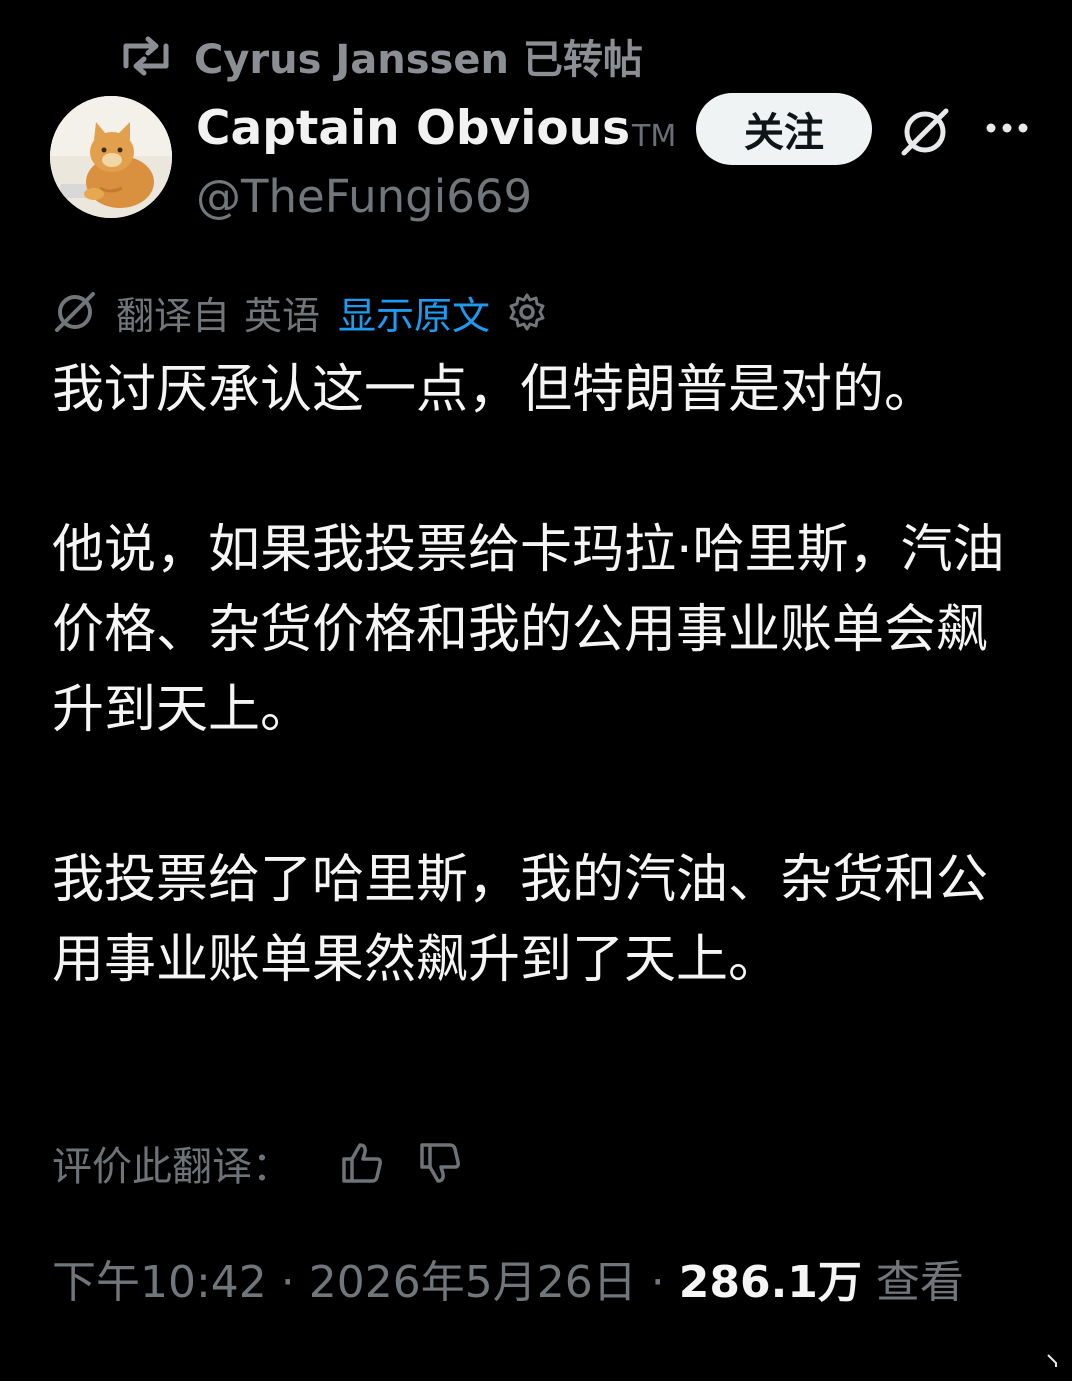  I want to click on follow-button: 关注, so click(784, 129).